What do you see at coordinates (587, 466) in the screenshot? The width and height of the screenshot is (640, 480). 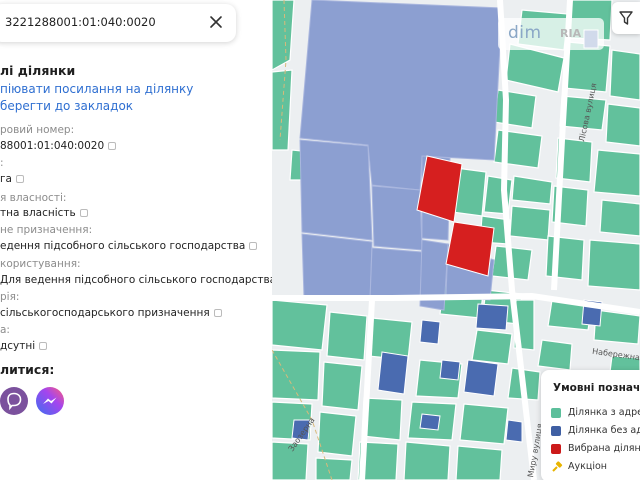 I see `legend-label: Аукціон` at bounding box center [587, 466].